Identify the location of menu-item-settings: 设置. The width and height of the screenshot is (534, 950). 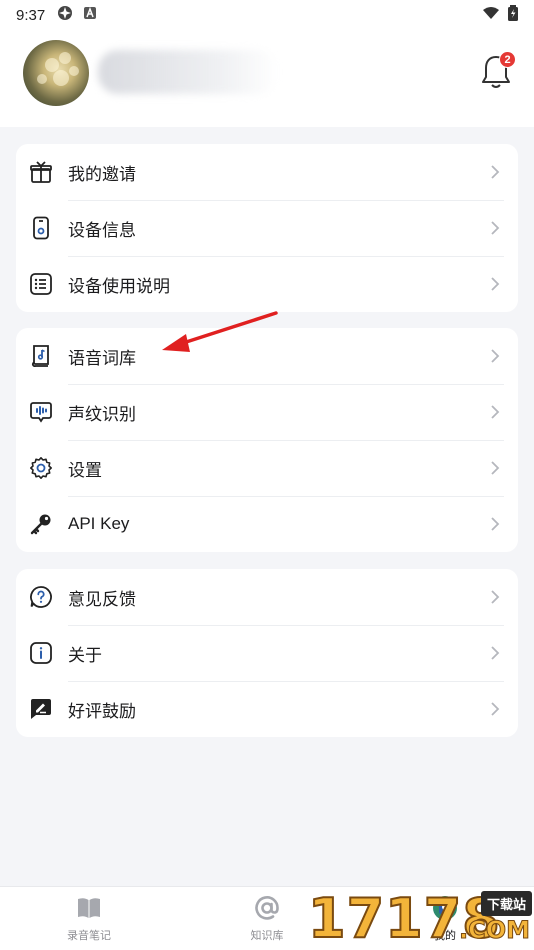
(267, 468).